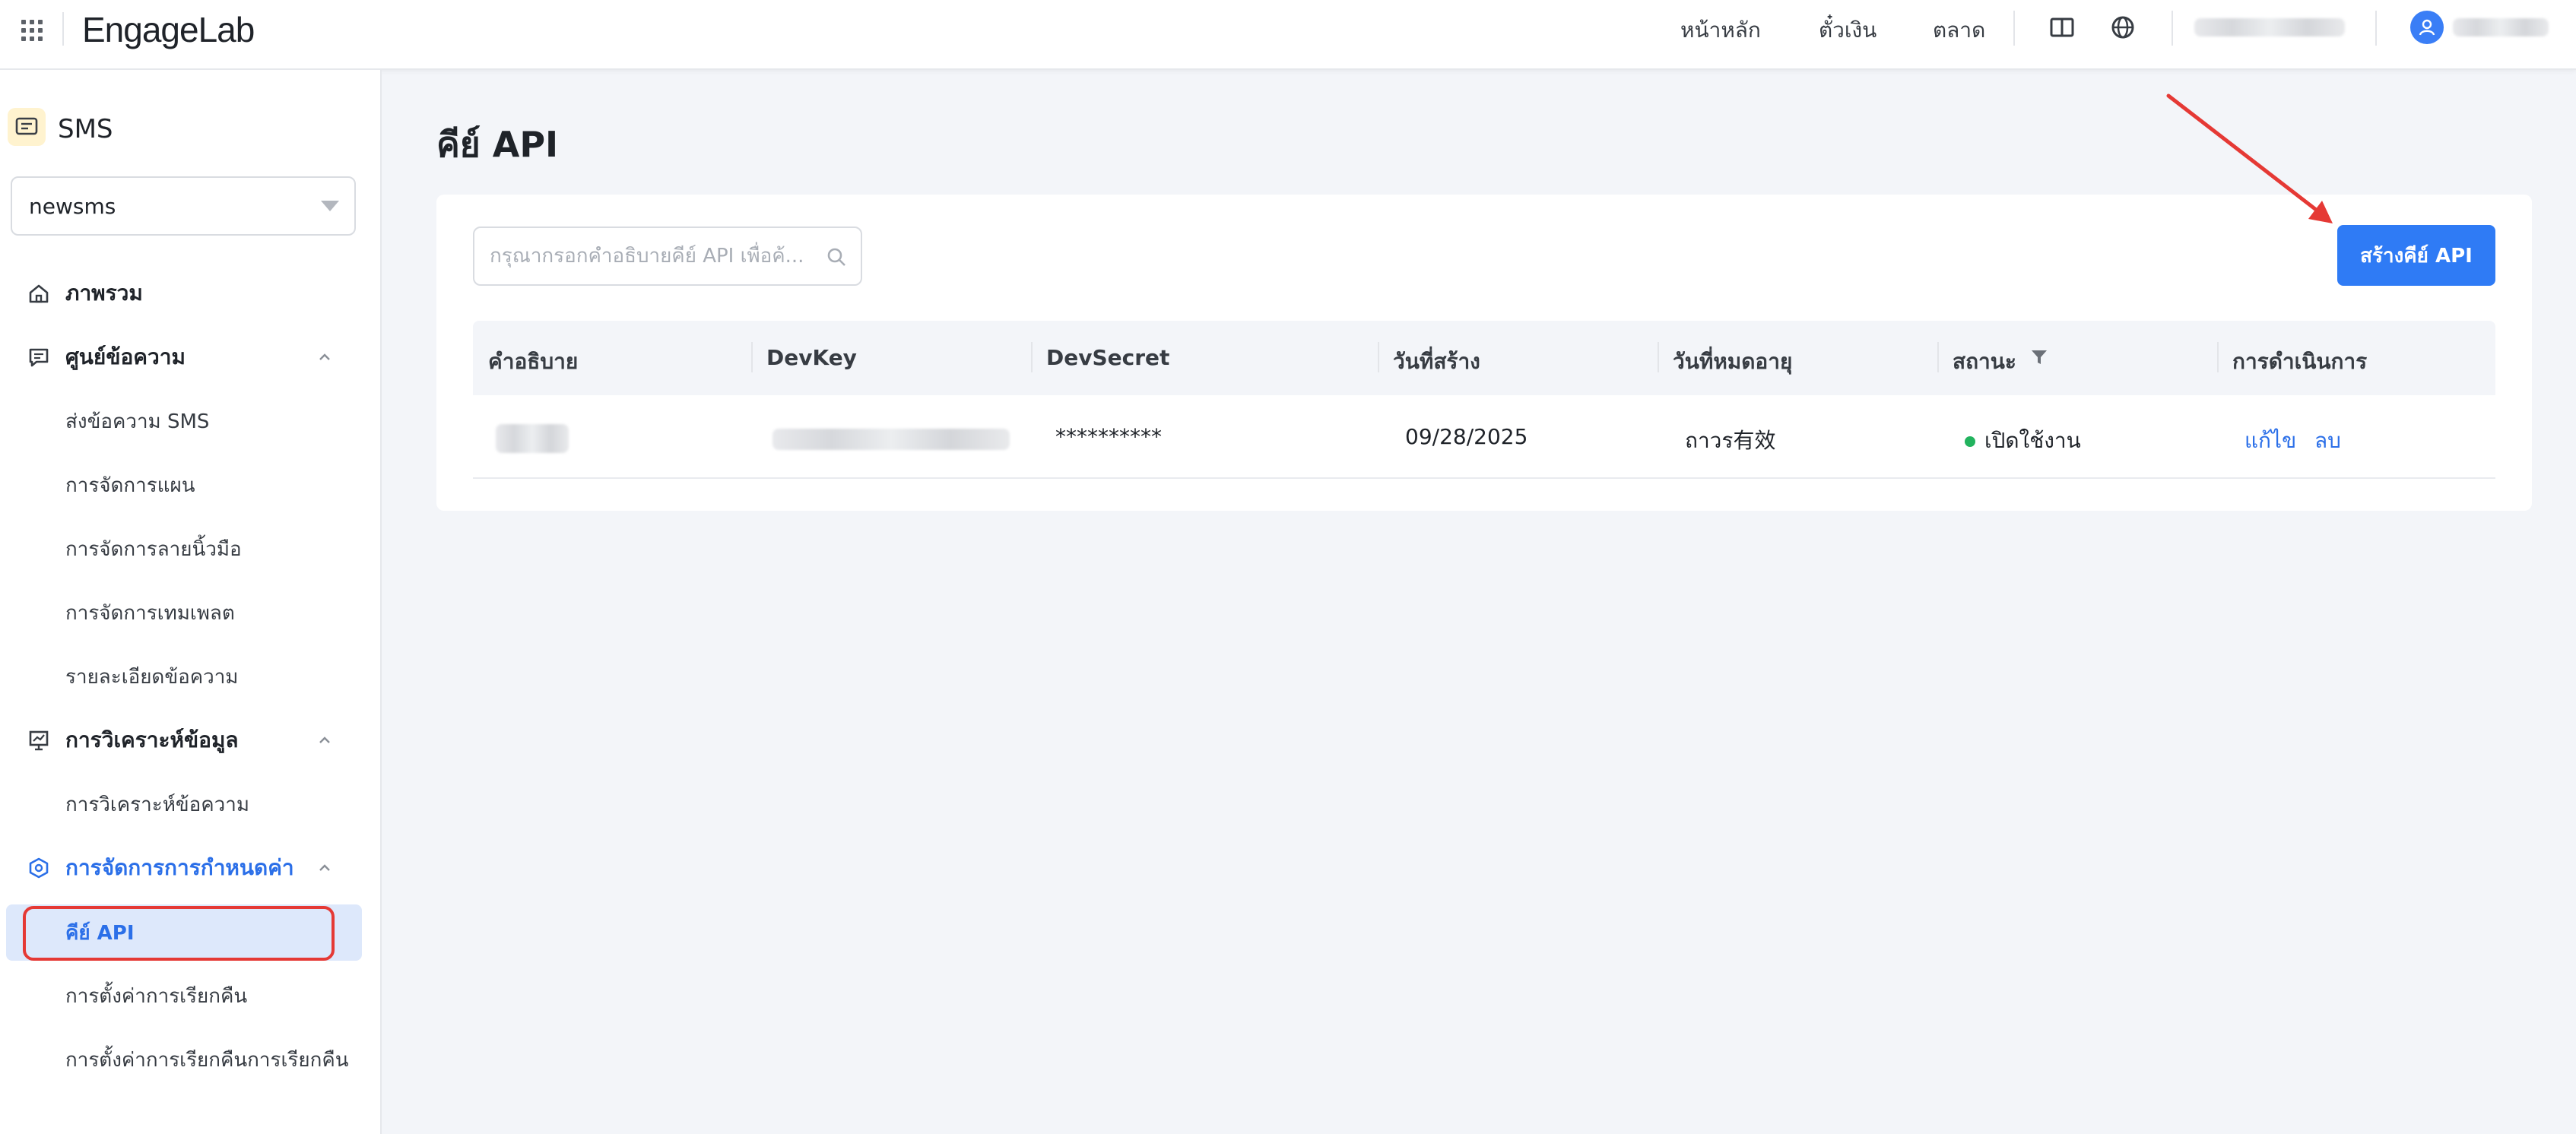 The image size is (2576, 1134). What do you see at coordinates (532, 438) in the screenshot?
I see `blurred-description` at bounding box center [532, 438].